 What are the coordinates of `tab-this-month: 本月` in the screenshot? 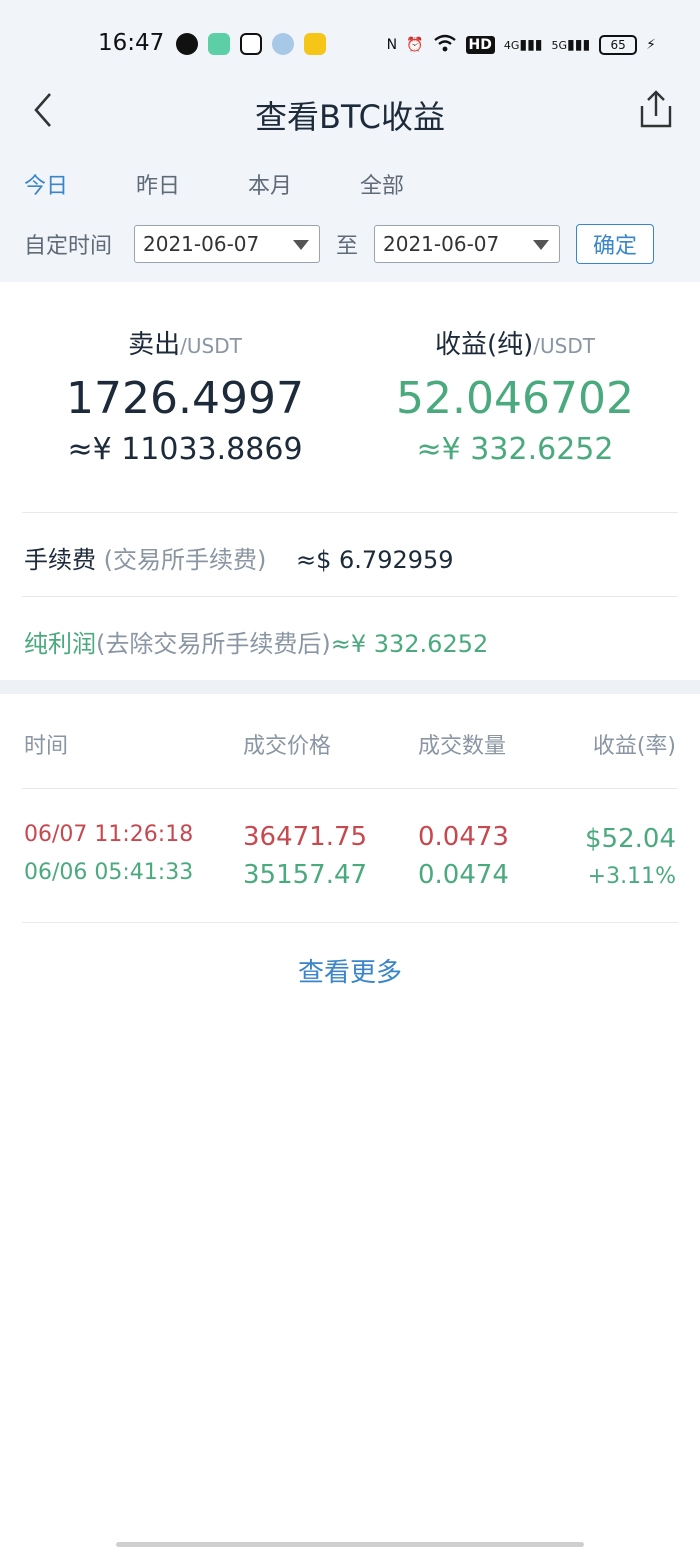 It's located at (304, 184).